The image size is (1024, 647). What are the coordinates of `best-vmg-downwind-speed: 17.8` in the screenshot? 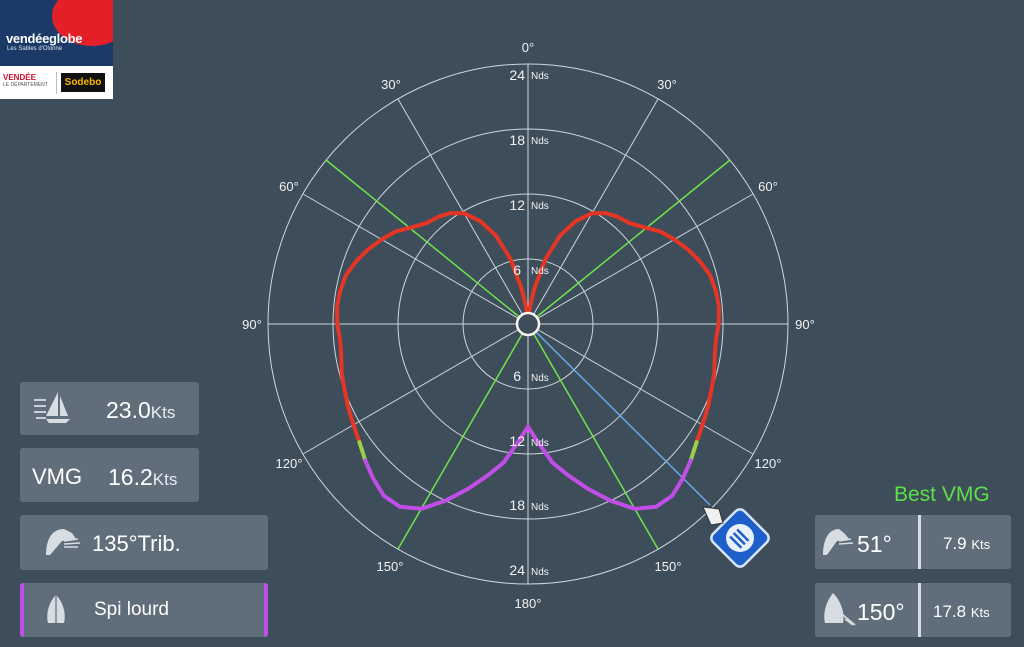 It's located at (950, 611).